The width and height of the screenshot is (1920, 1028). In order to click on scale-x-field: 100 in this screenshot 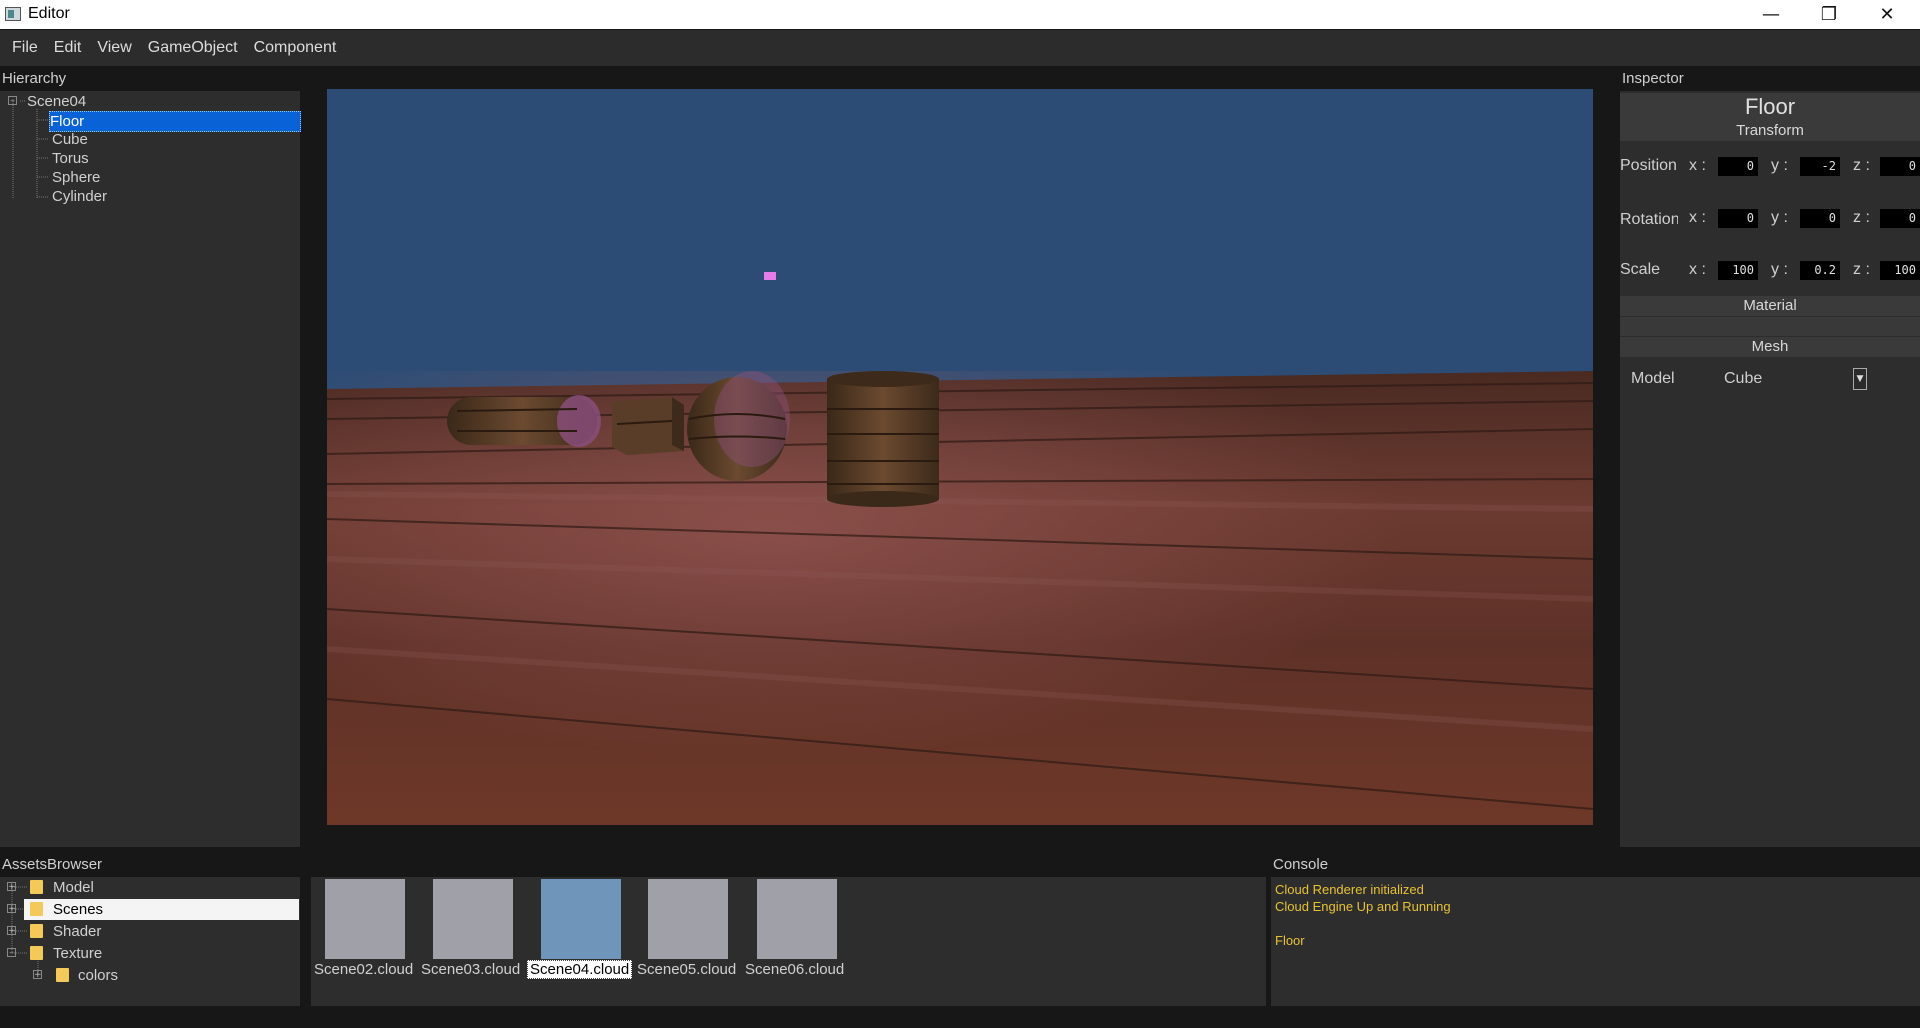, I will do `click(1738, 270)`.